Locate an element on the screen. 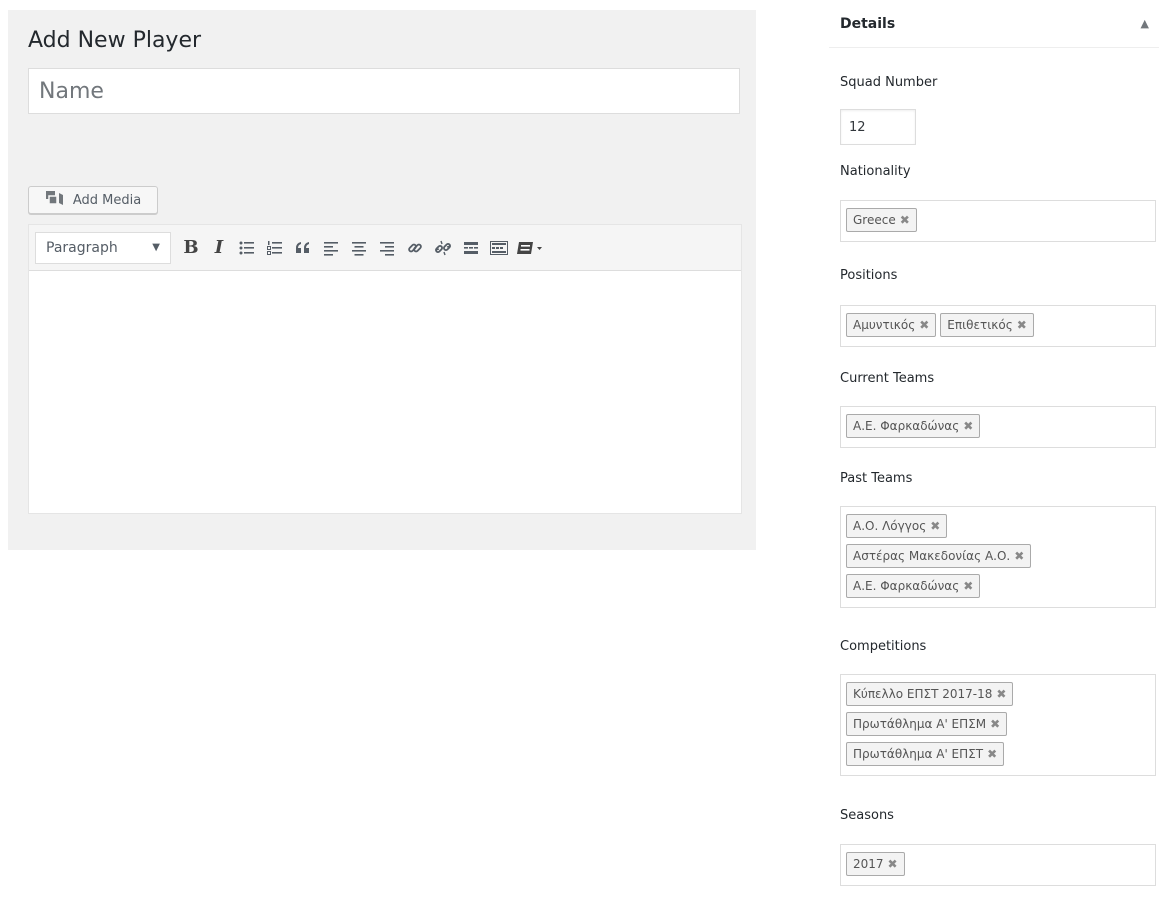 The height and width of the screenshot is (902, 1162). blockquote-button is located at coordinates (303, 248).